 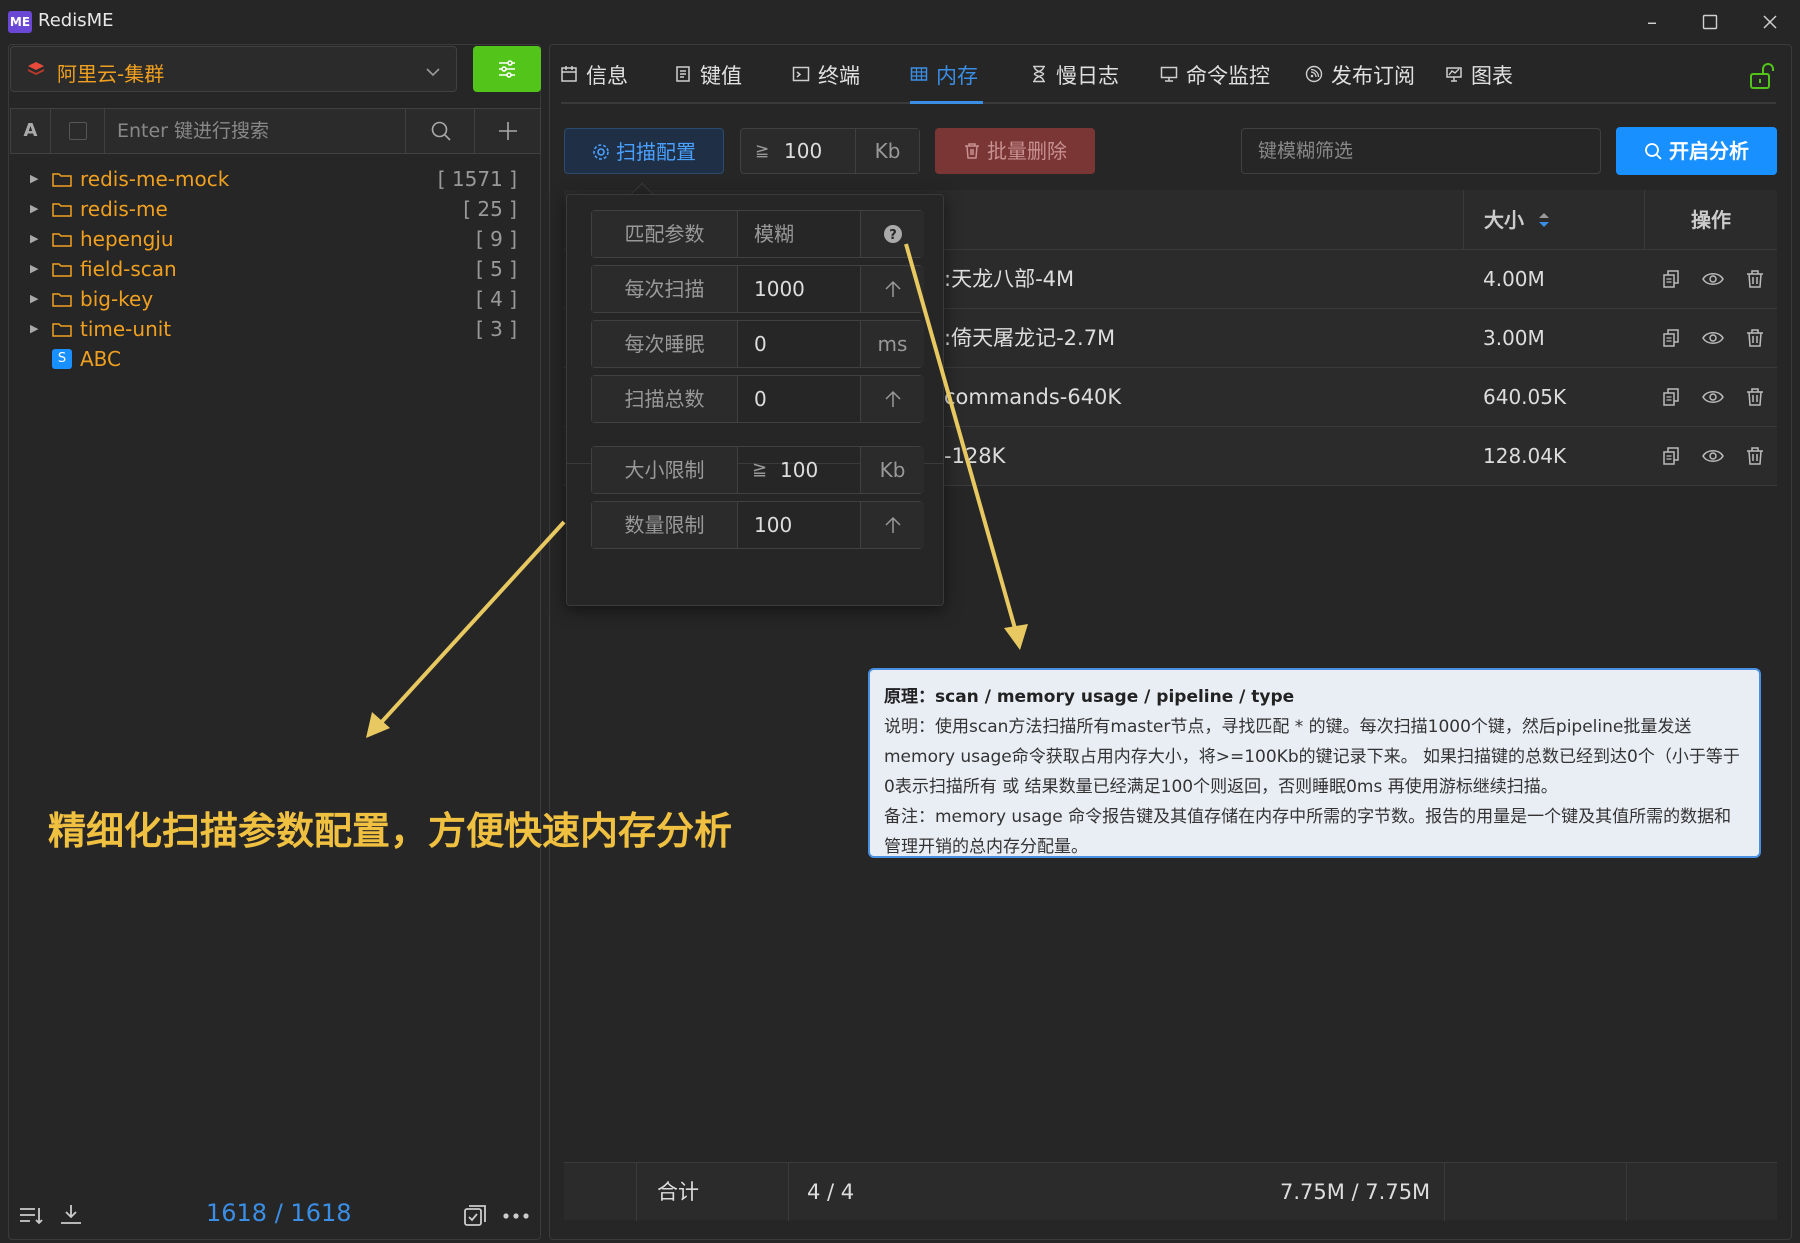 I want to click on size-threshold-input: ≧ 100 Kb, so click(x=830, y=151).